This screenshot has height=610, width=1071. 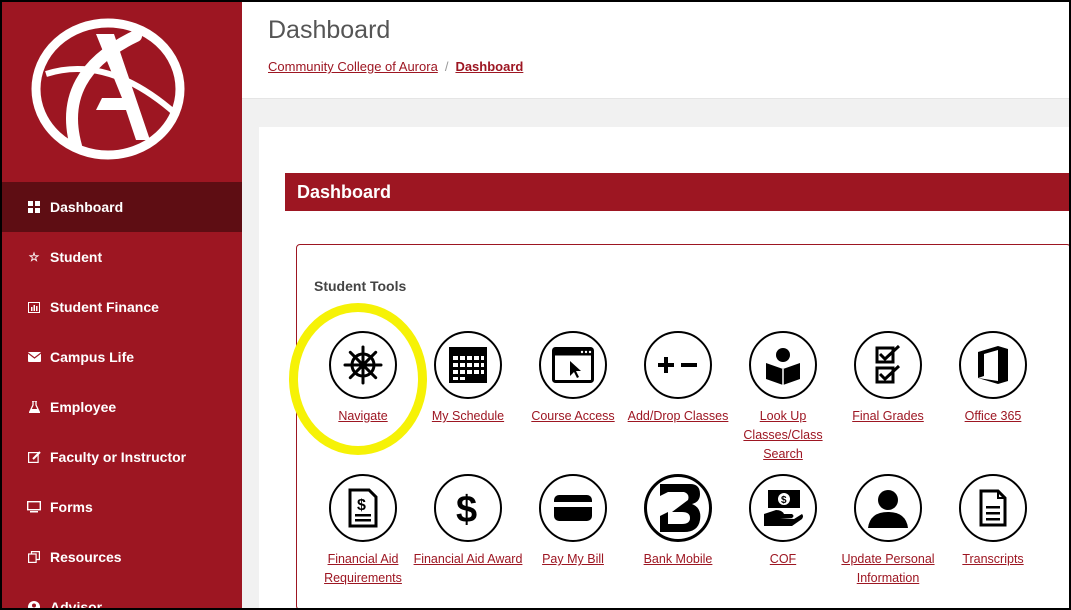 What do you see at coordinates (122, 596) in the screenshot?
I see `sidebar-item-advisor: Advisor` at bounding box center [122, 596].